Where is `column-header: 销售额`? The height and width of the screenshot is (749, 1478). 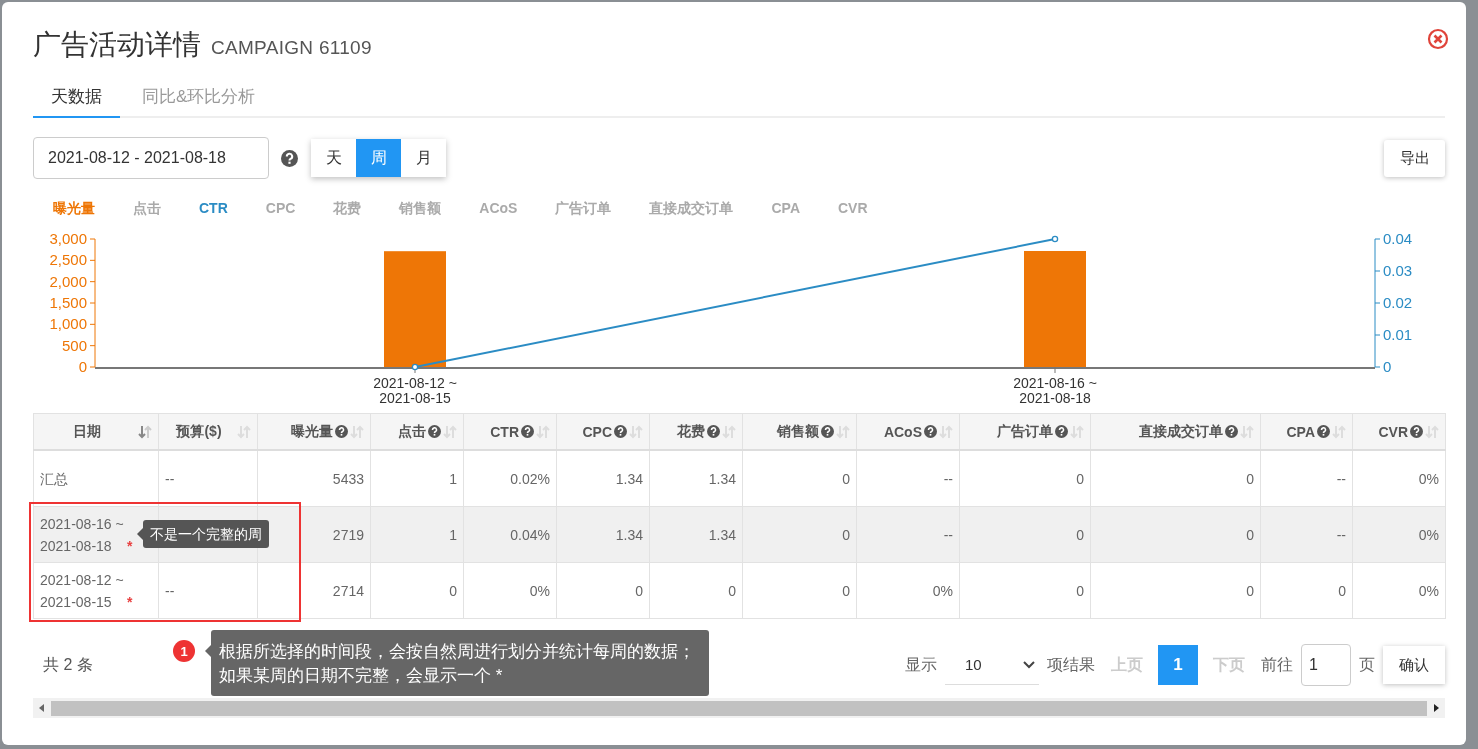
column-header: 销售额 is located at coordinates (798, 431).